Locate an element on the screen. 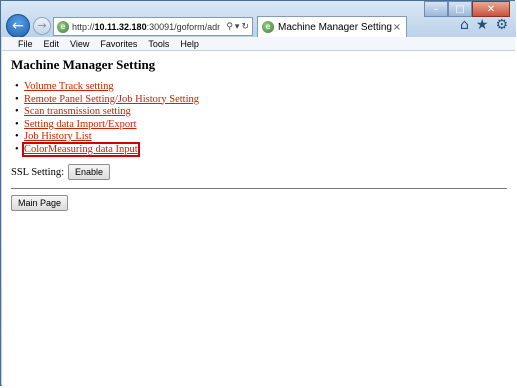  address-bar-icons: ⚲ ▾ ↻ is located at coordinates (237, 27).